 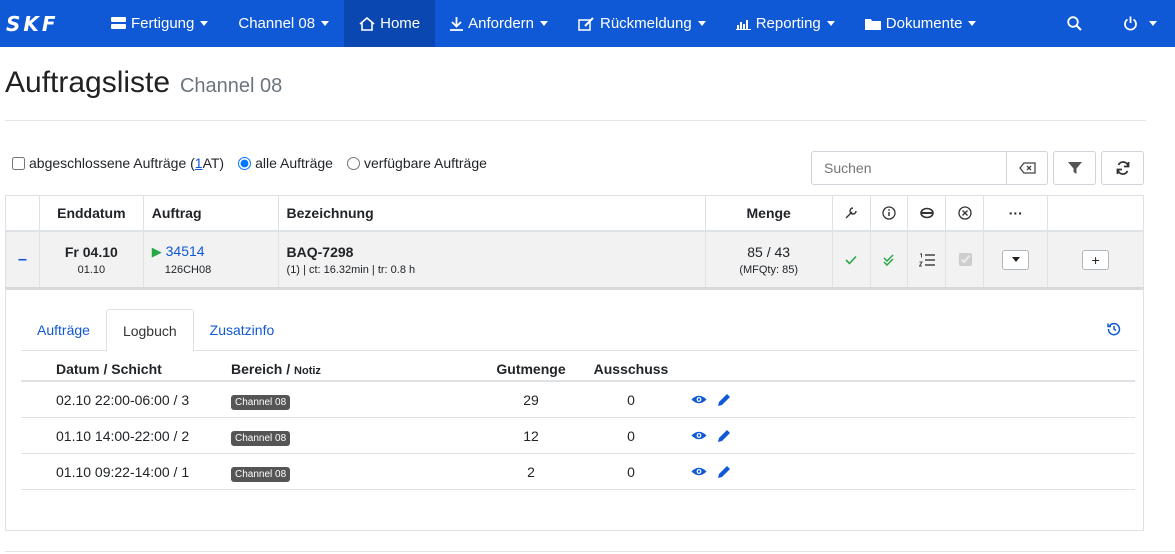 What do you see at coordinates (965, 213) in the screenshot?
I see `header-cancel` at bounding box center [965, 213].